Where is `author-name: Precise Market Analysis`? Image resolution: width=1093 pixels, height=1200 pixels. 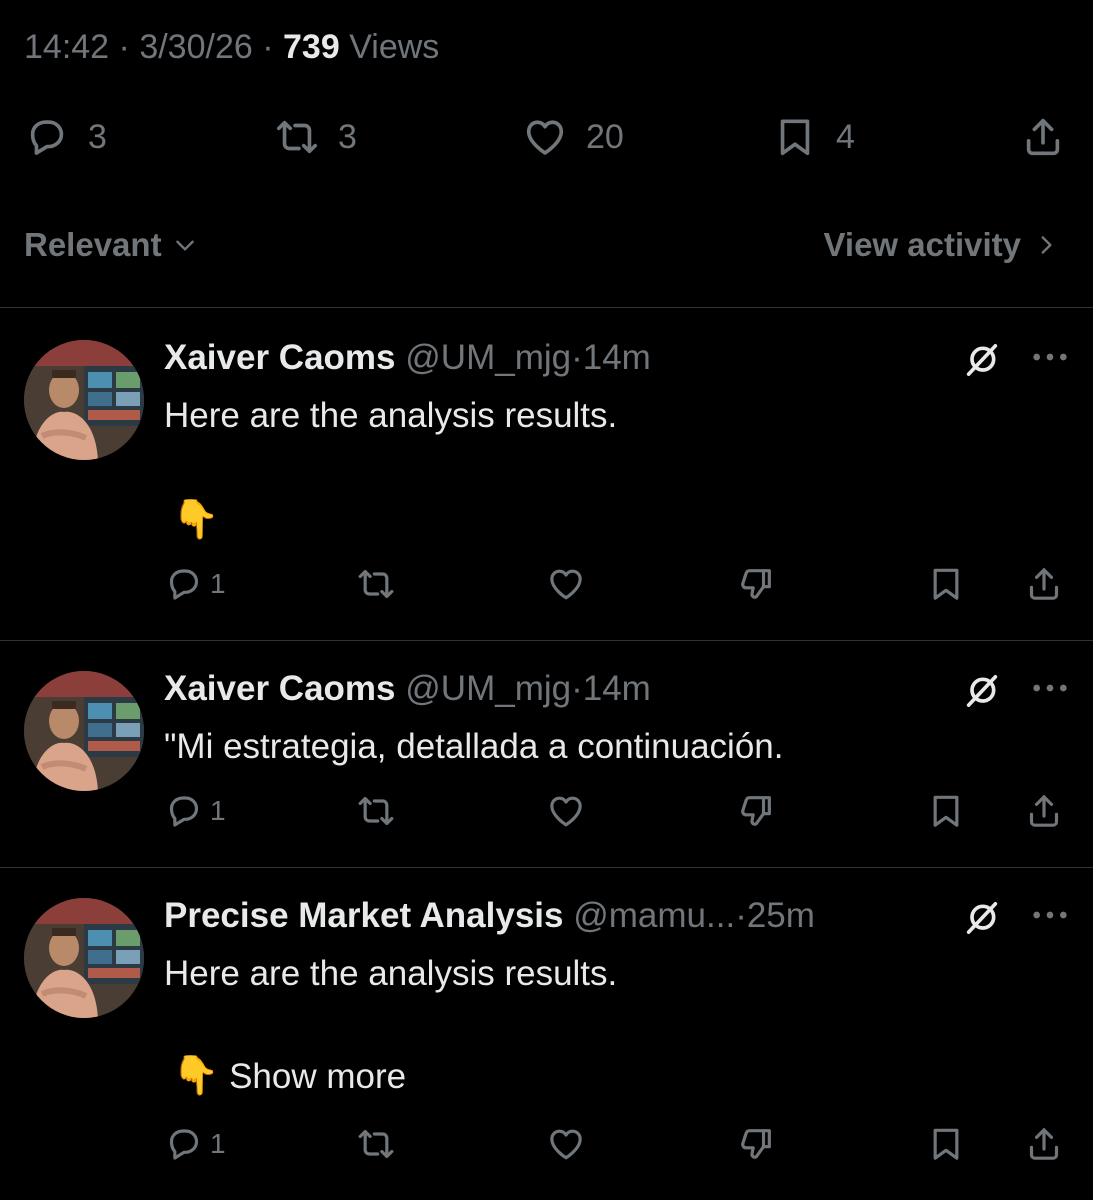
author-name: Precise Market Analysis is located at coordinates (364, 915).